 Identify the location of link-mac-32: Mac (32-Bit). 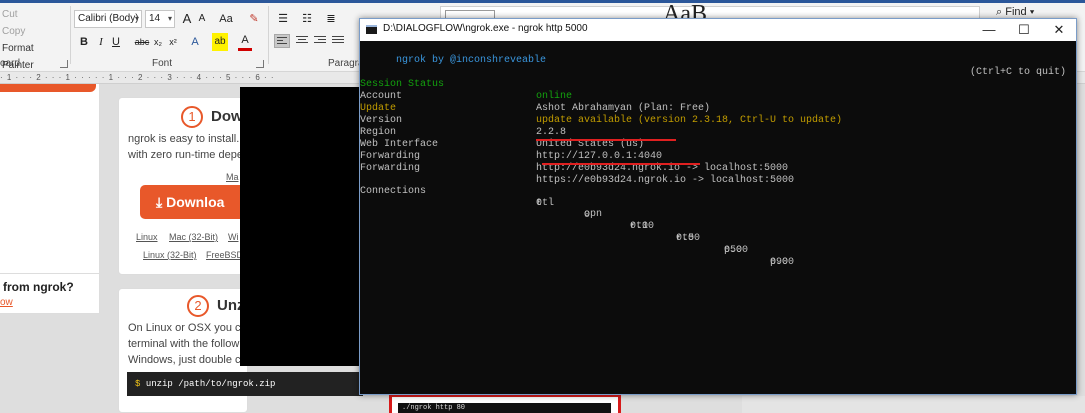
(193, 237).